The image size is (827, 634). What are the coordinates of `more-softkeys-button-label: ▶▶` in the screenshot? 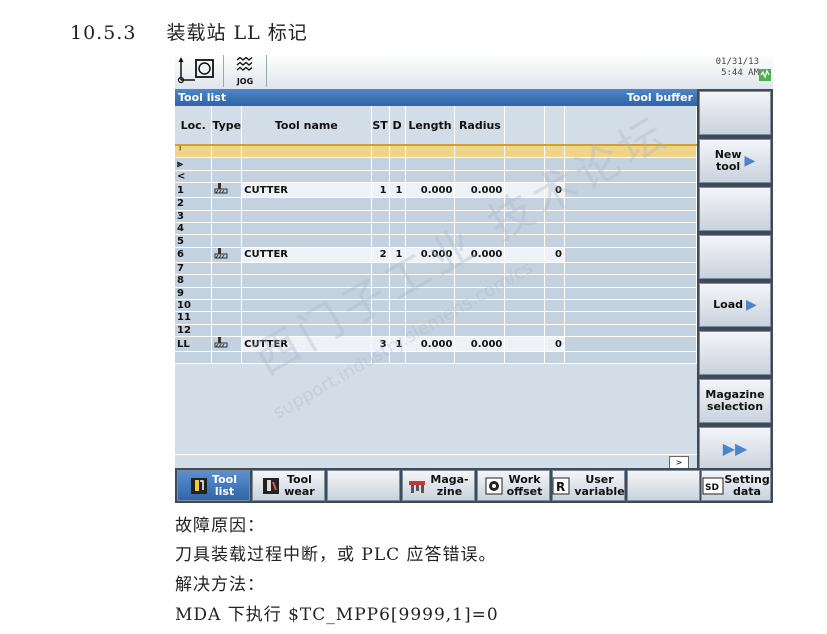 It's located at (735, 448).